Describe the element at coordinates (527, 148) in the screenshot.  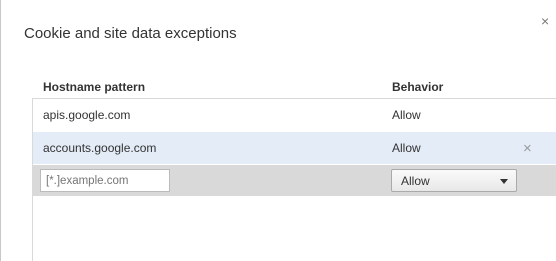
I see `delete-icon: ×` at that location.